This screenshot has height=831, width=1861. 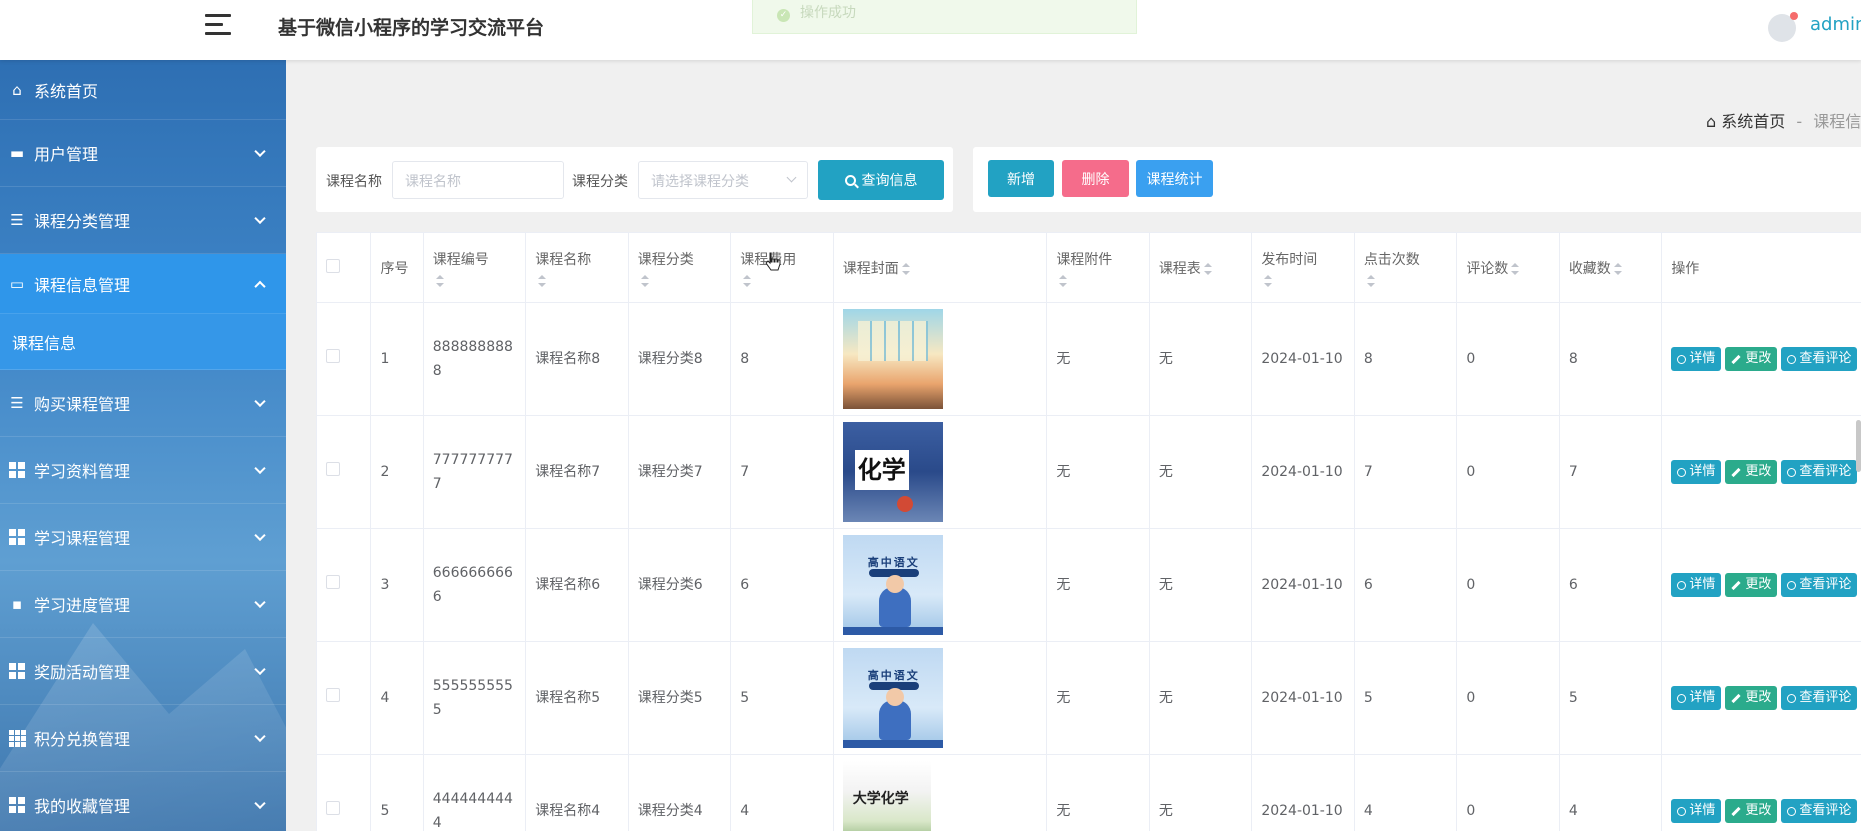 What do you see at coordinates (474, 267) in the screenshot?
I see `header-code: 课程编号` at bounding box center [474, 267].